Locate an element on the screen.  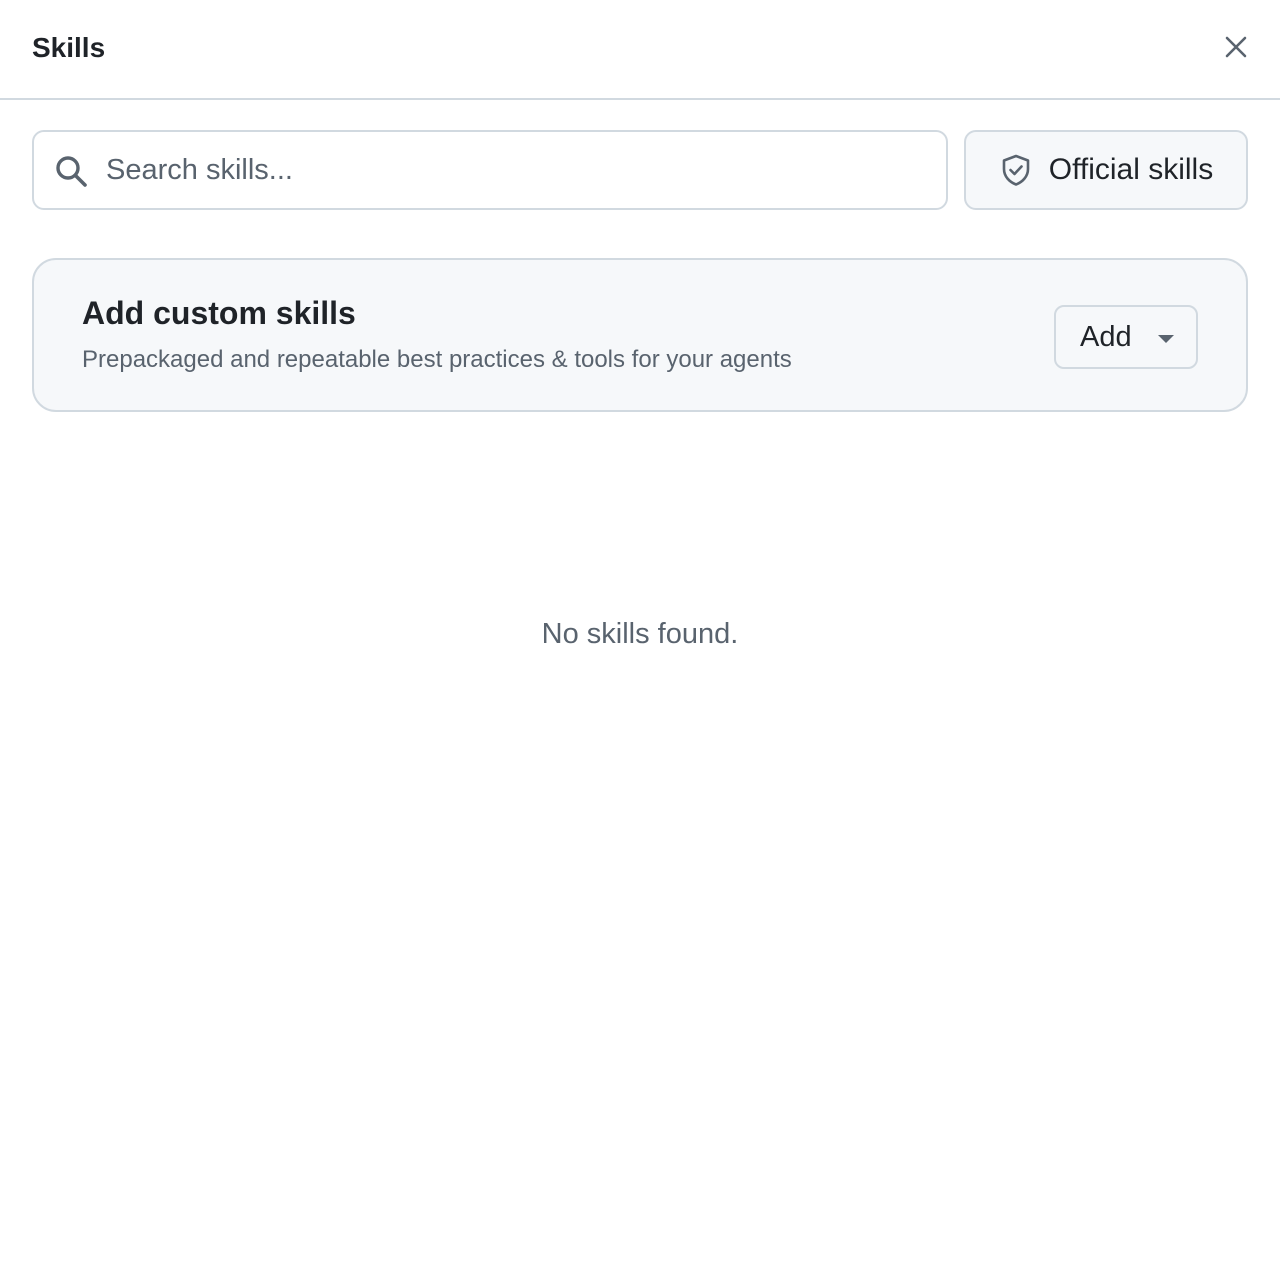
add-button: Add is located at coordinates (1126, 337).